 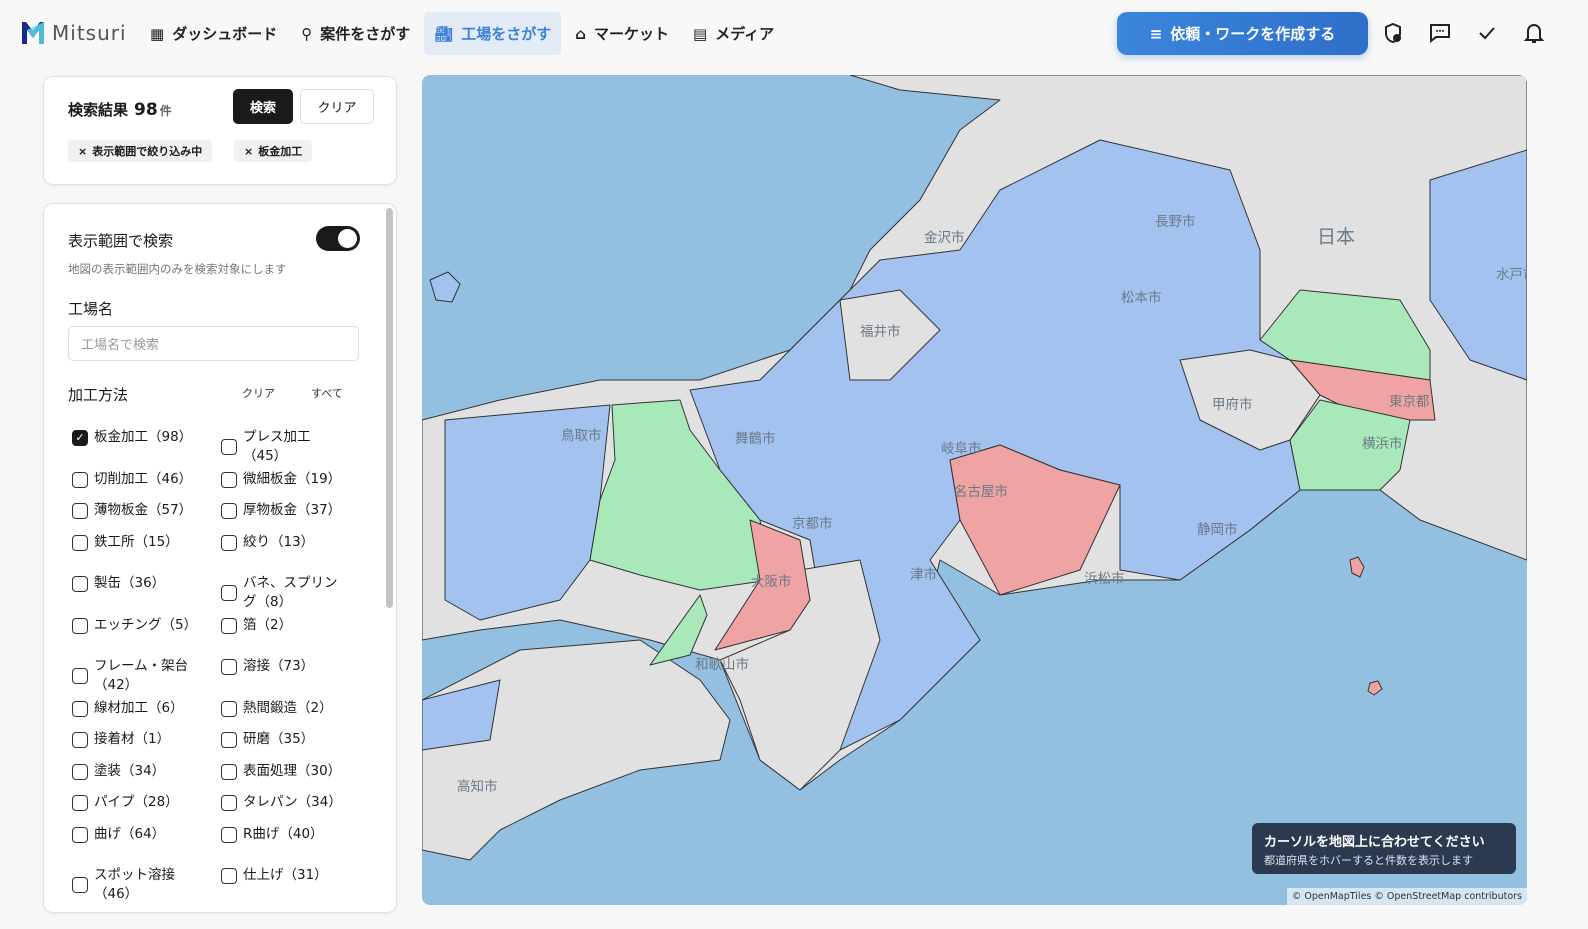 What do you see at coordinates (91, 309) in the screenshot?
I see `factory-name-label: 工場名` at bounding box center [91, 309].